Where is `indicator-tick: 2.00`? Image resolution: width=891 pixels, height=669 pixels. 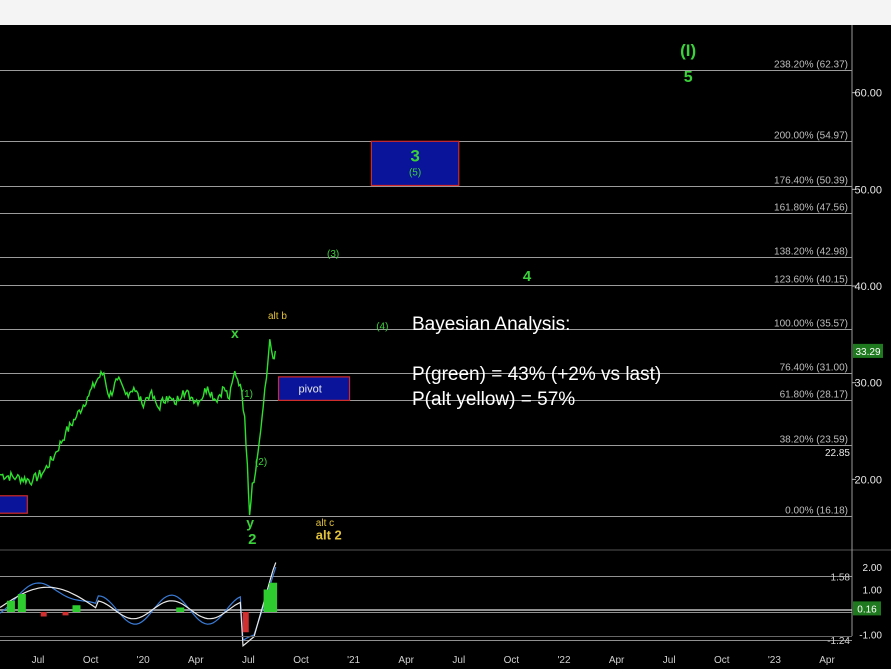
indicator-tick: 2.00 is located at coordinates (873, 568).